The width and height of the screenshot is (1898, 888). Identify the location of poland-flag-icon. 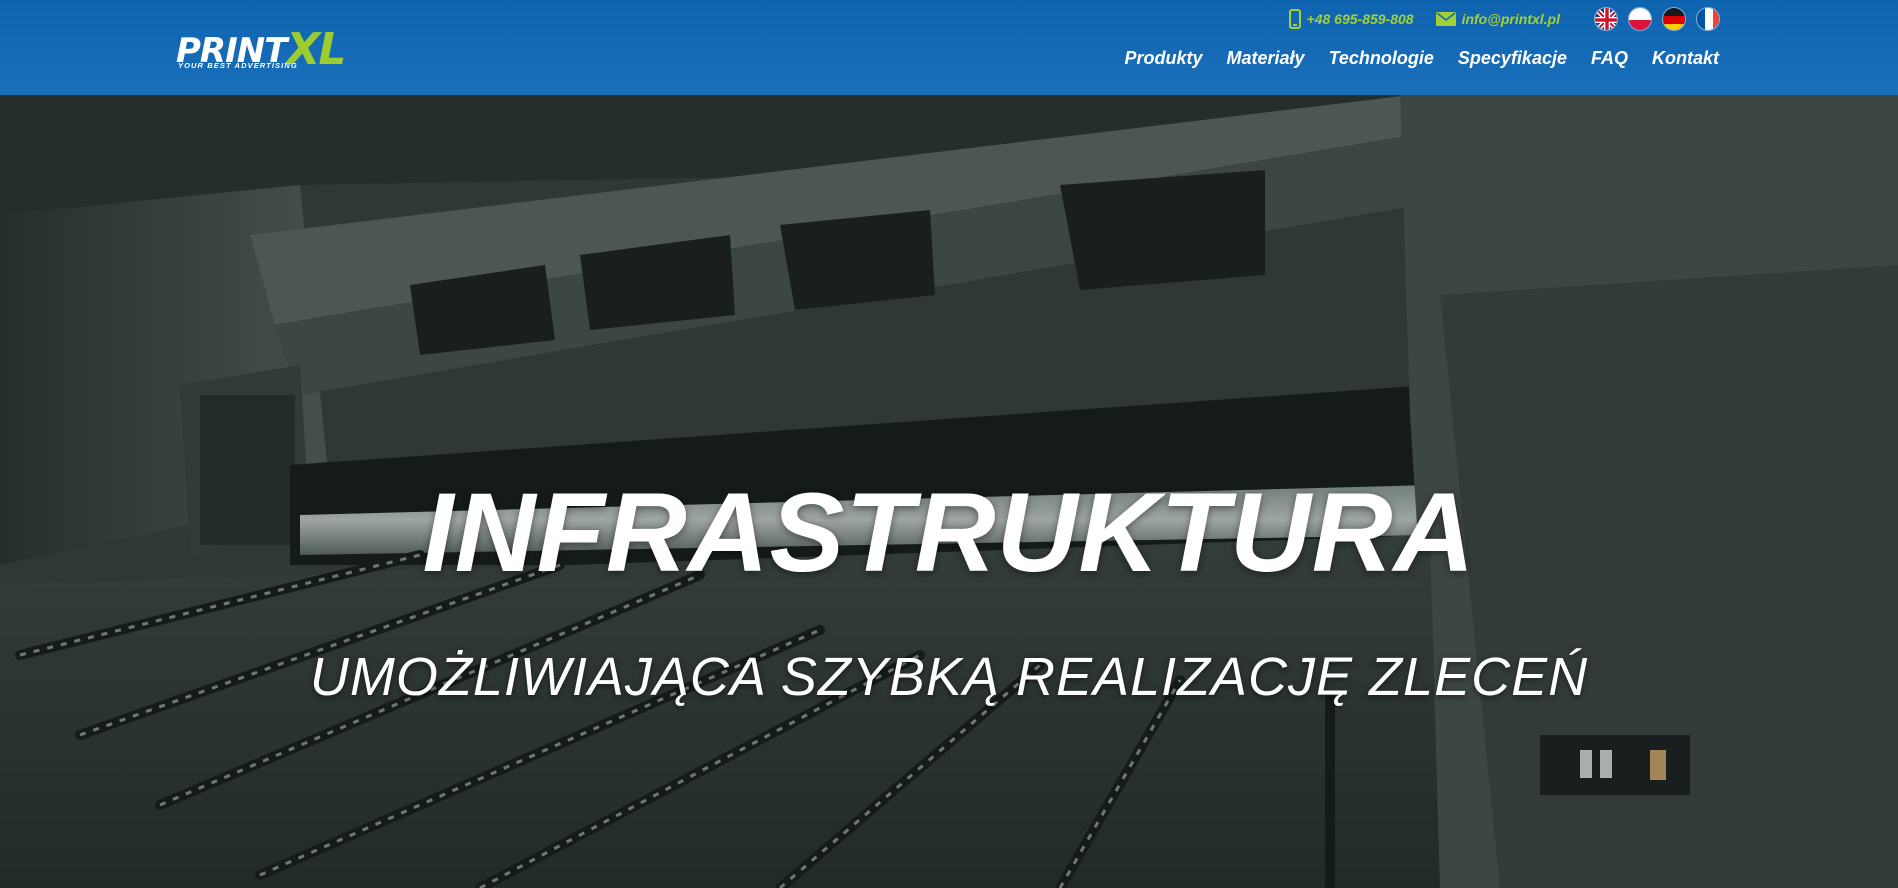
(1640, 19).